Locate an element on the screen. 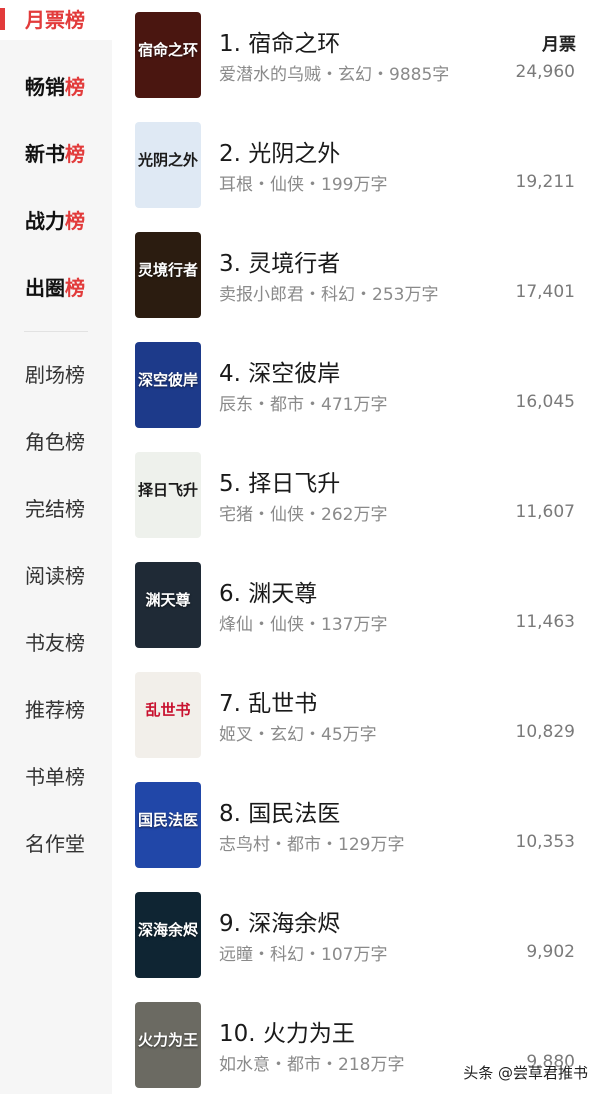 The height and width of the screenshot is (1094, 600). book-cover: 深海余烬 is located at coordinates (168, 935).